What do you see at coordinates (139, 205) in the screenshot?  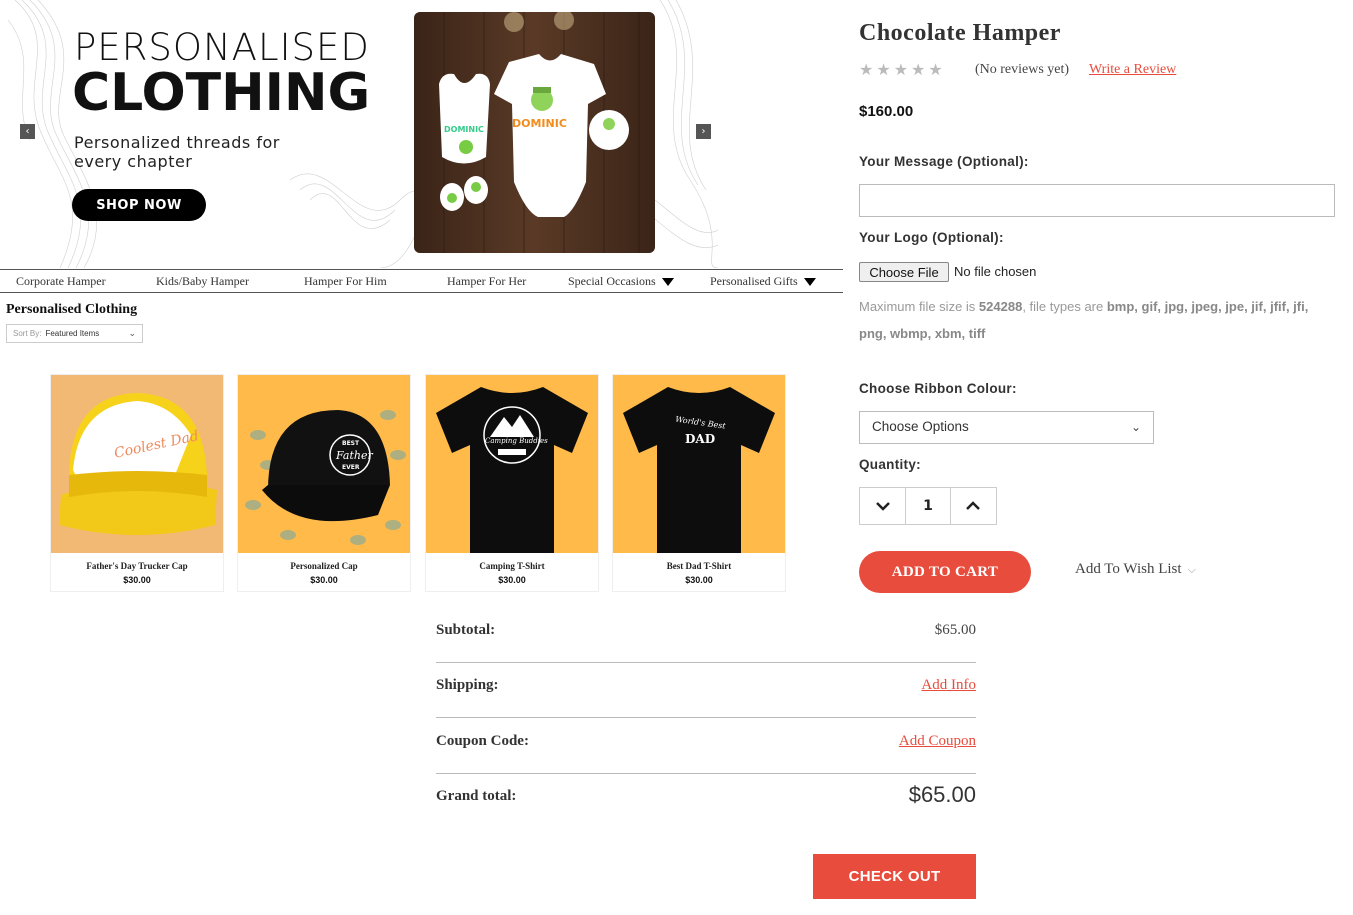 I see `shop-now-button: SHOP NOW` at bounding box center [139, 205].